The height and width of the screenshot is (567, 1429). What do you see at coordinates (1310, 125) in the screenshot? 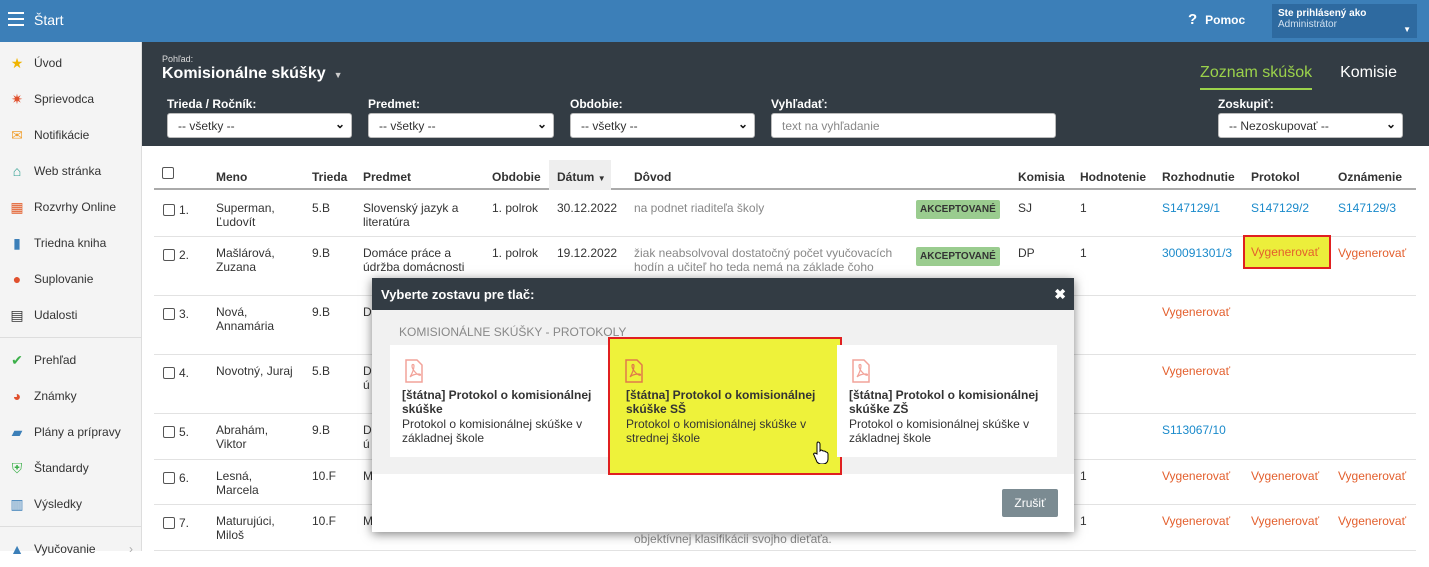
I see `group-select: -- Nezoskupovať -- ⌄` at bounding box center [1310, 125].